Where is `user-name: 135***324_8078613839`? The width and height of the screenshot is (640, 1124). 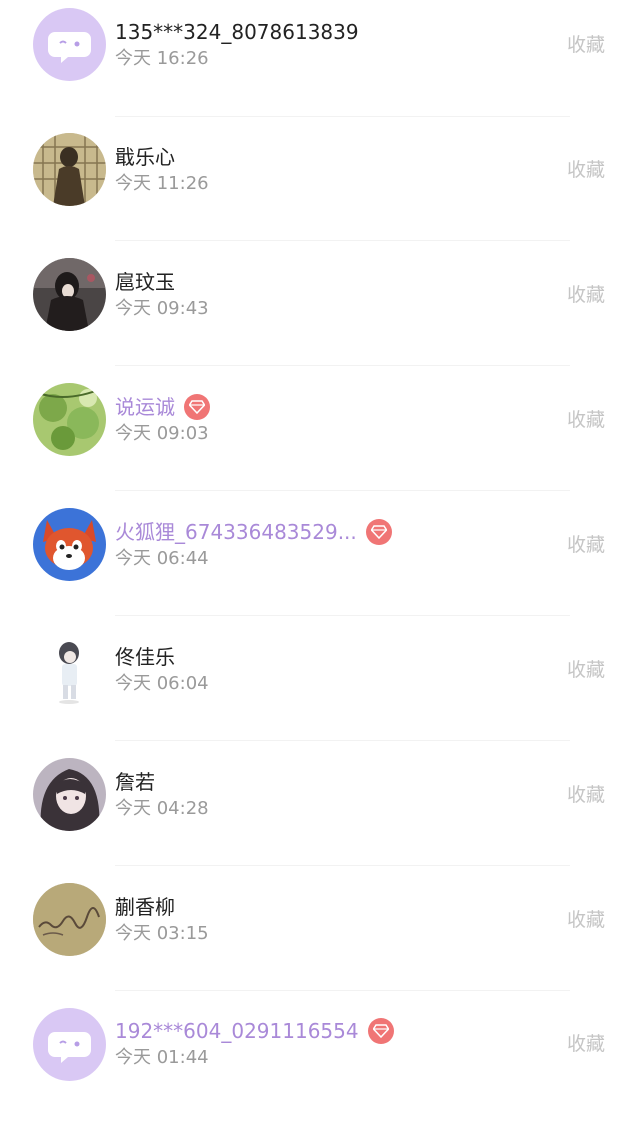 user-name: 135***324_8078613839 is located at coordinates (237, 32).